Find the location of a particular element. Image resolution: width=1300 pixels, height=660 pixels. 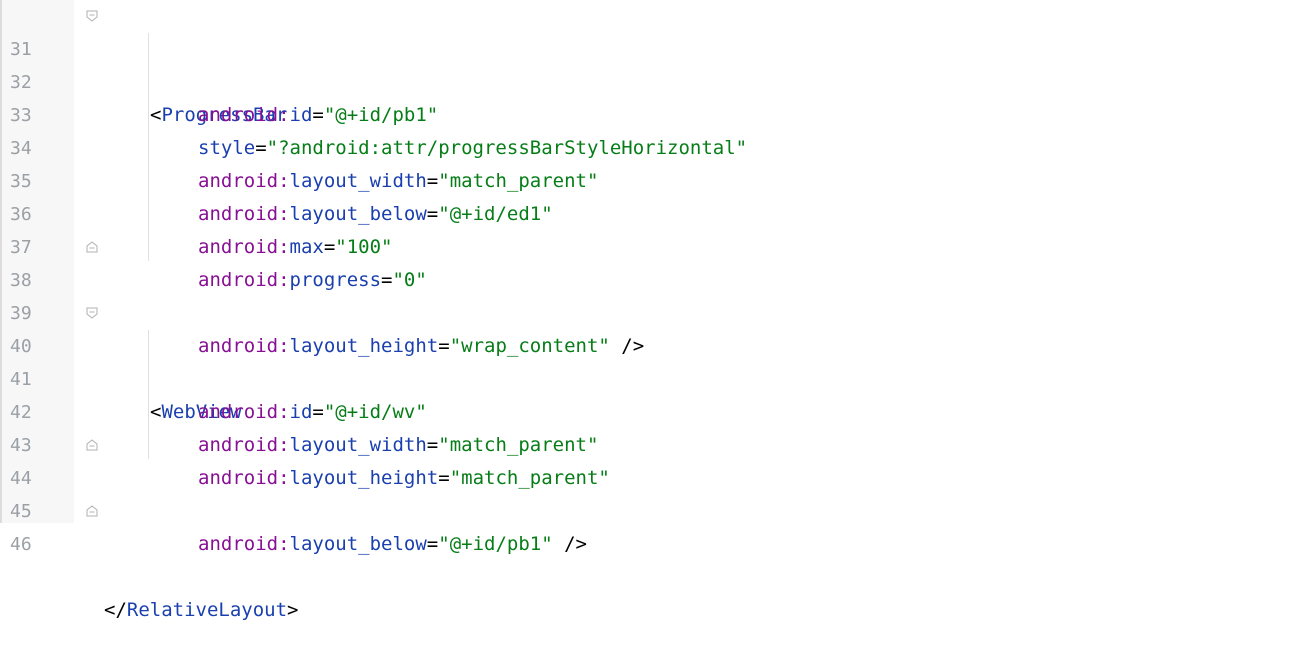

code-line: 35 android:layout_below="@+id/ed1" is located at coordinates (650, 178).